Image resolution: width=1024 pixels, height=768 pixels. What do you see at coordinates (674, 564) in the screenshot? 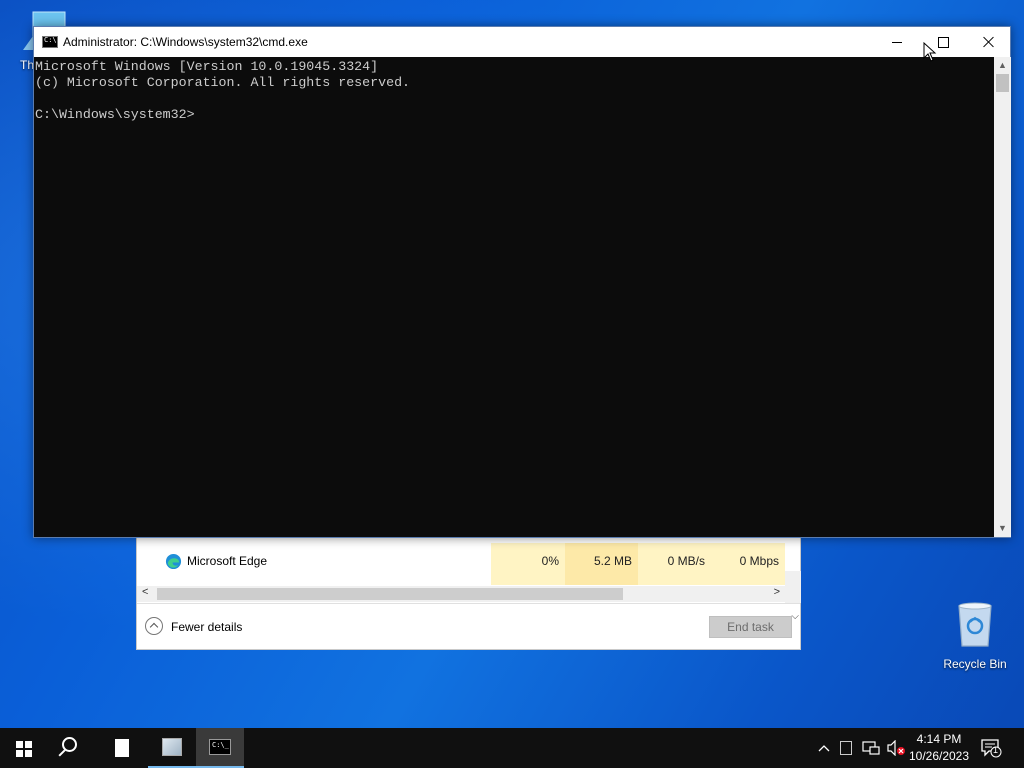
I see `disk-cell: 0 MB/s` at bounding box center [674, 564].